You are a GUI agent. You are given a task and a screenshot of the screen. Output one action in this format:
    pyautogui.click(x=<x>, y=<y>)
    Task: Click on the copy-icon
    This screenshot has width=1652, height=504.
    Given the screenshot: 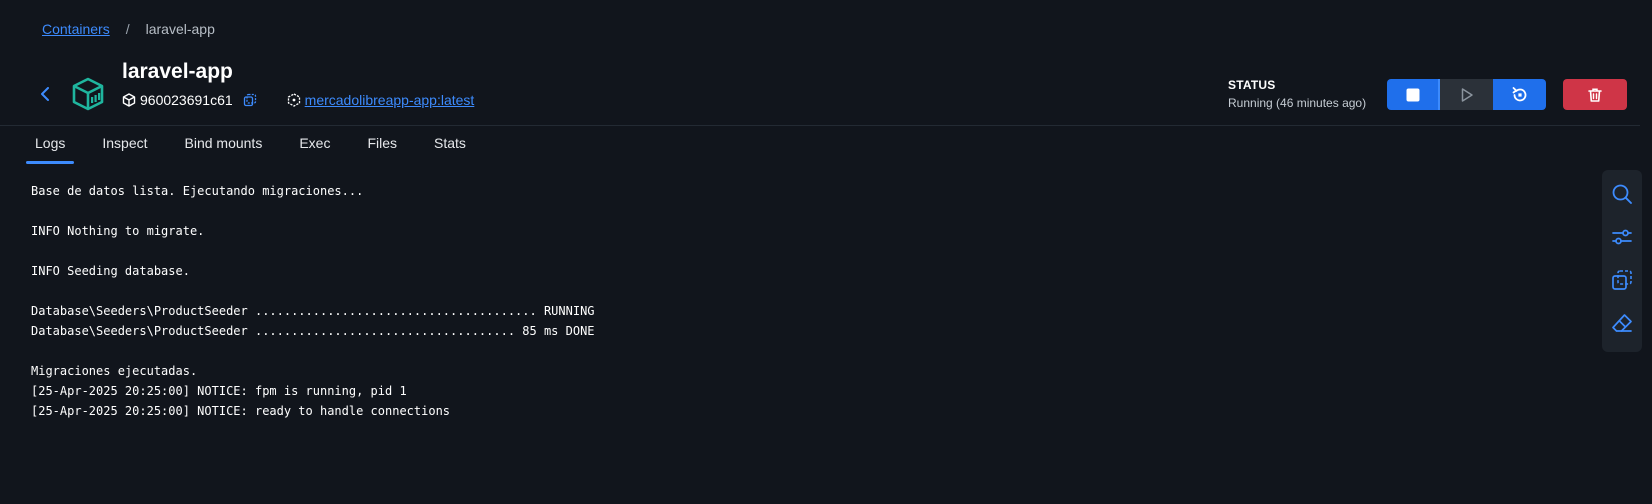 What is the action you would take?
    pyautogui.click(x=250, y=100)
    